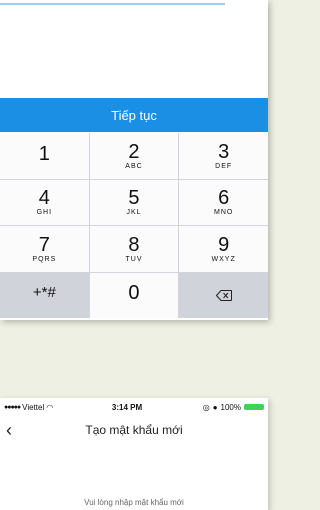  What do you see at coordinates (224, 244) in the screenshot?
I see `key-digit: 9` at bounding box center [224, 244].